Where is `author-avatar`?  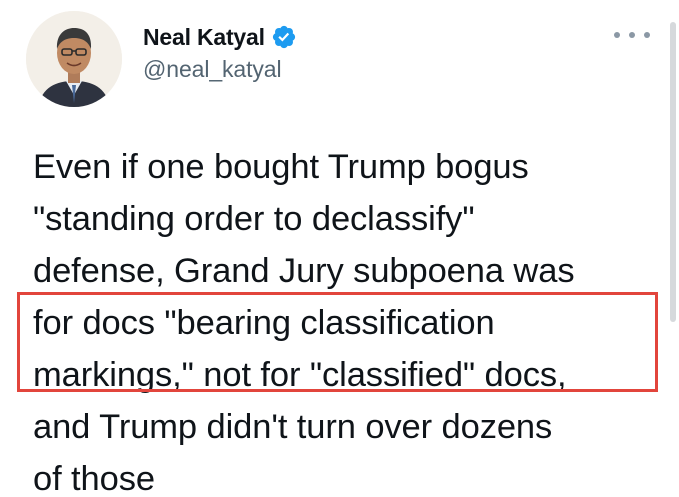
author-avatar is located at coordinates (74, 59).